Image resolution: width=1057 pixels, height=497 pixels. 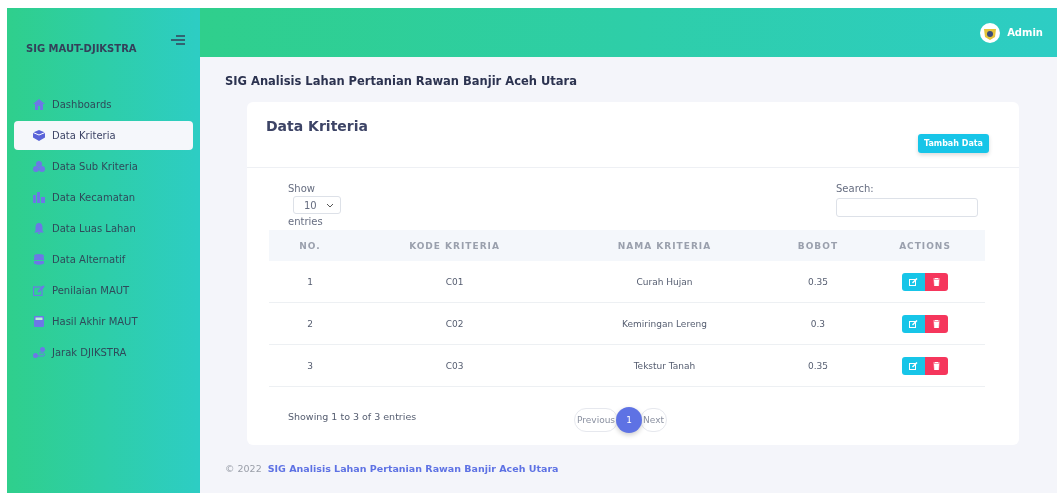 What do you see at coordinates (310, 245) in the screenshot?
I see `column-header: NO.` at bounding box center [310, 245].